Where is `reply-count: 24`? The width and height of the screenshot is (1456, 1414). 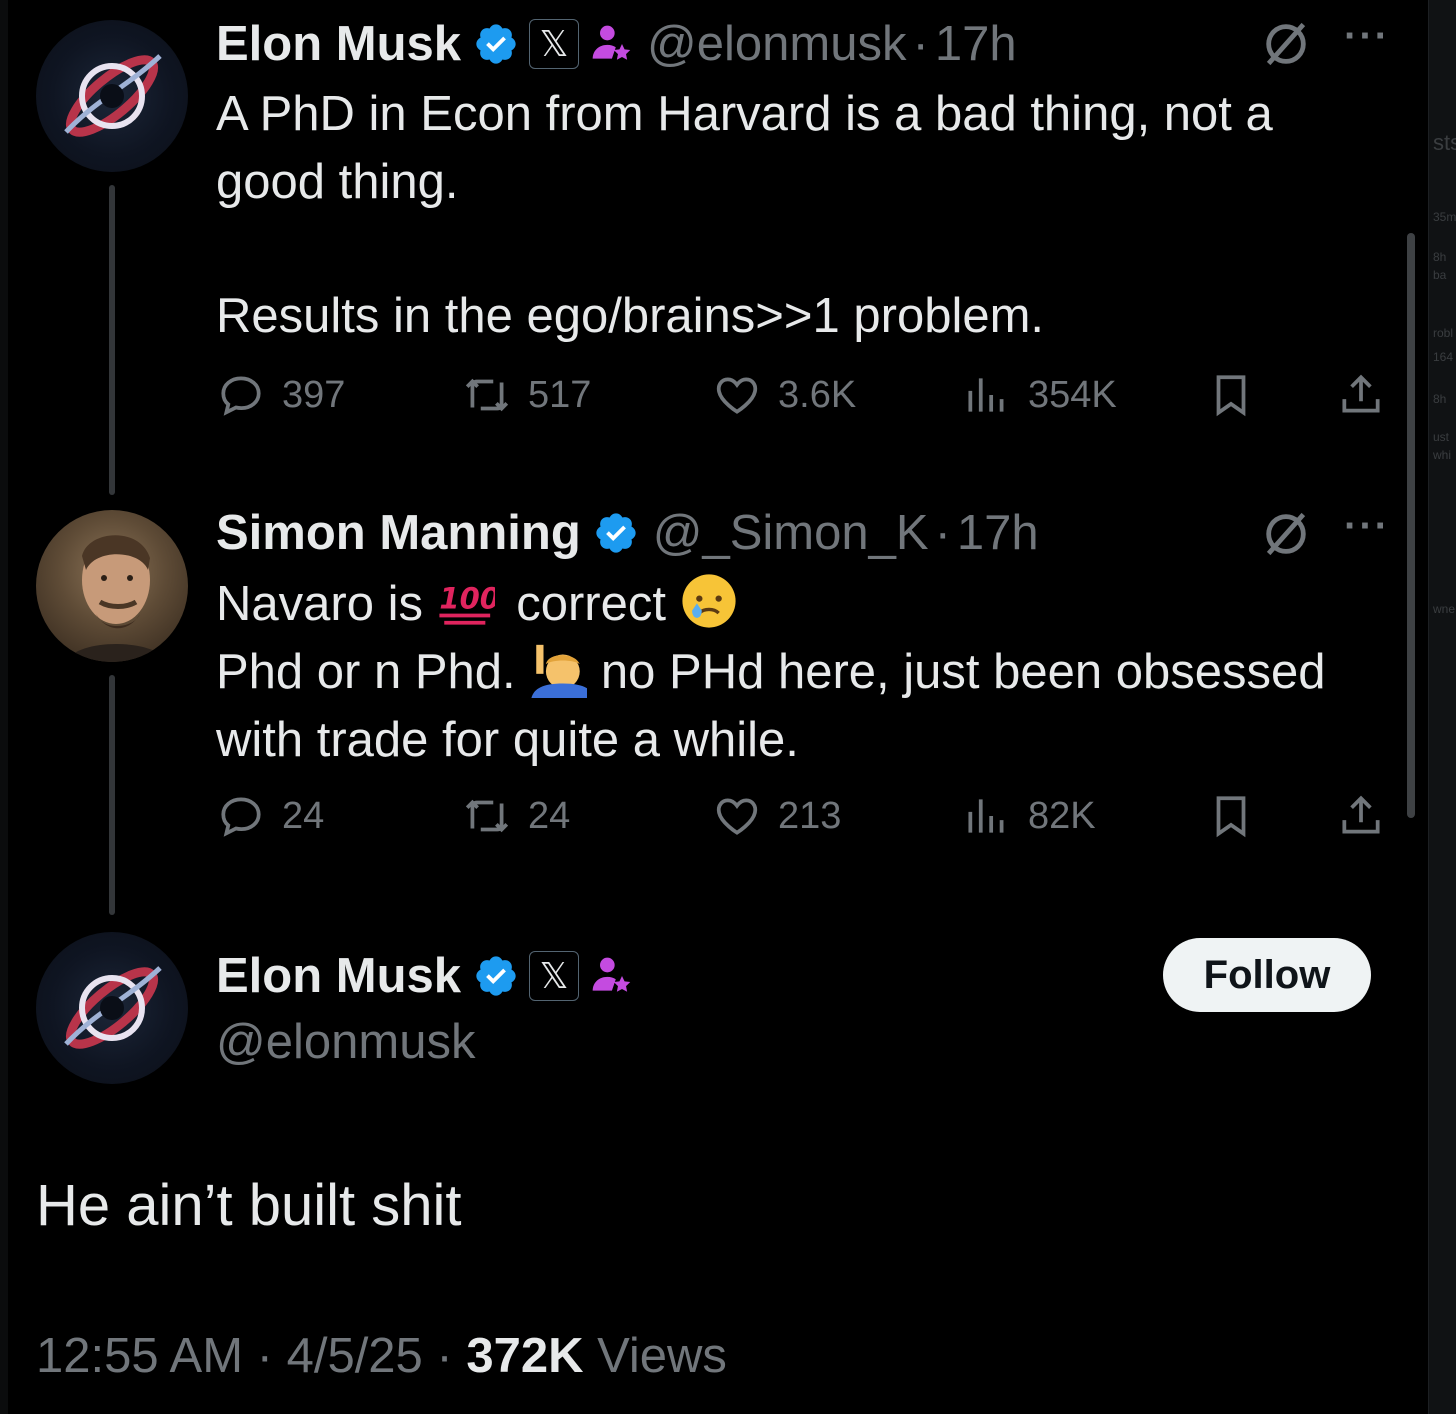 reply-count: 24 is located at coordinates (303, 815).